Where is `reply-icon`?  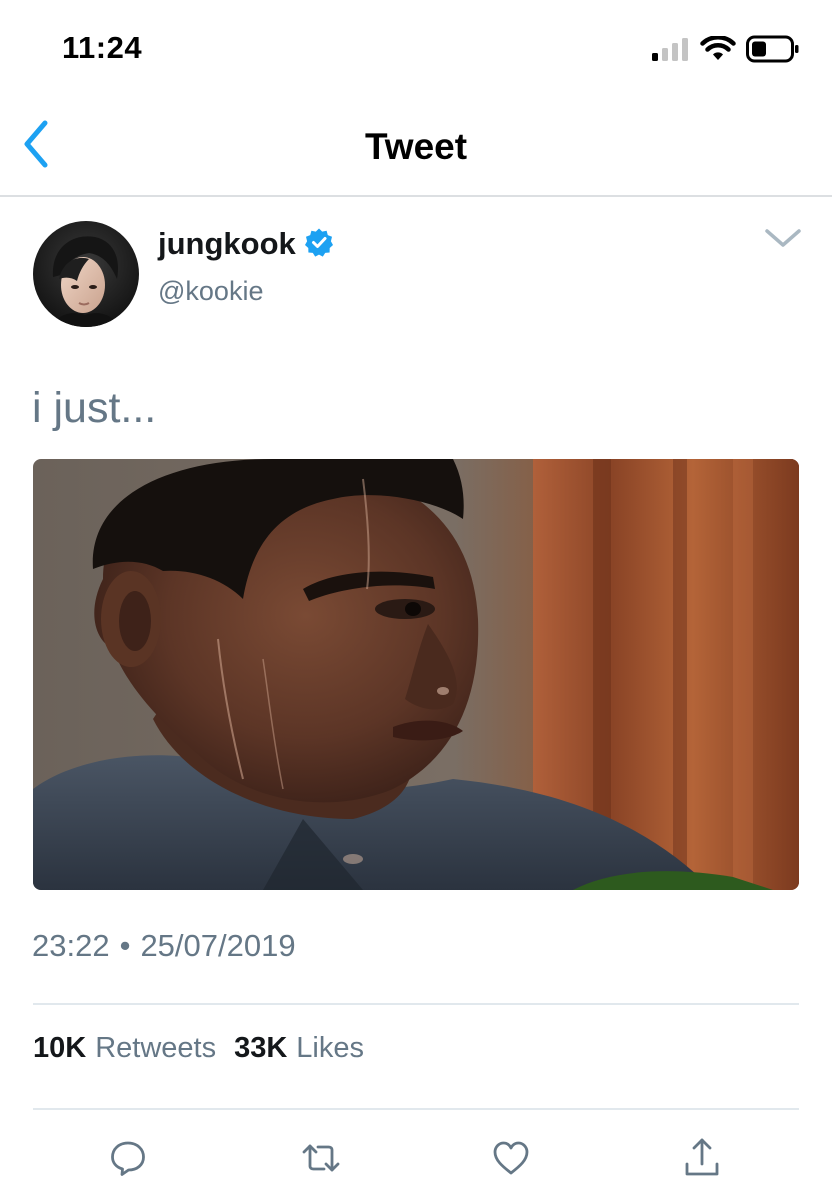 reply-icon is located at coordinates (128, 1160).